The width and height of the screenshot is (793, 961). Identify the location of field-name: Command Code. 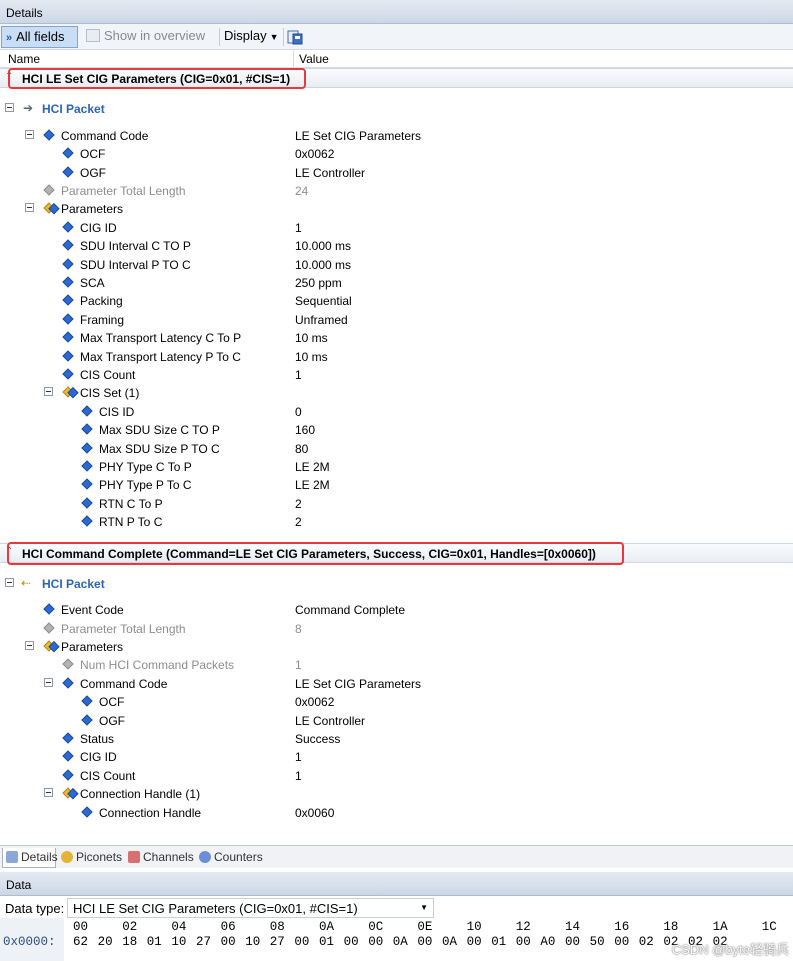
(124, 684).